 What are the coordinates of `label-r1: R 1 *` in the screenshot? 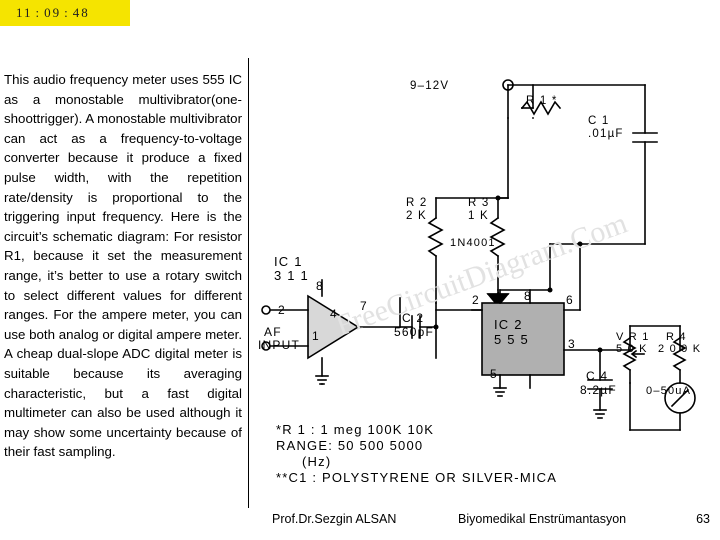 It's located at (542, 101).